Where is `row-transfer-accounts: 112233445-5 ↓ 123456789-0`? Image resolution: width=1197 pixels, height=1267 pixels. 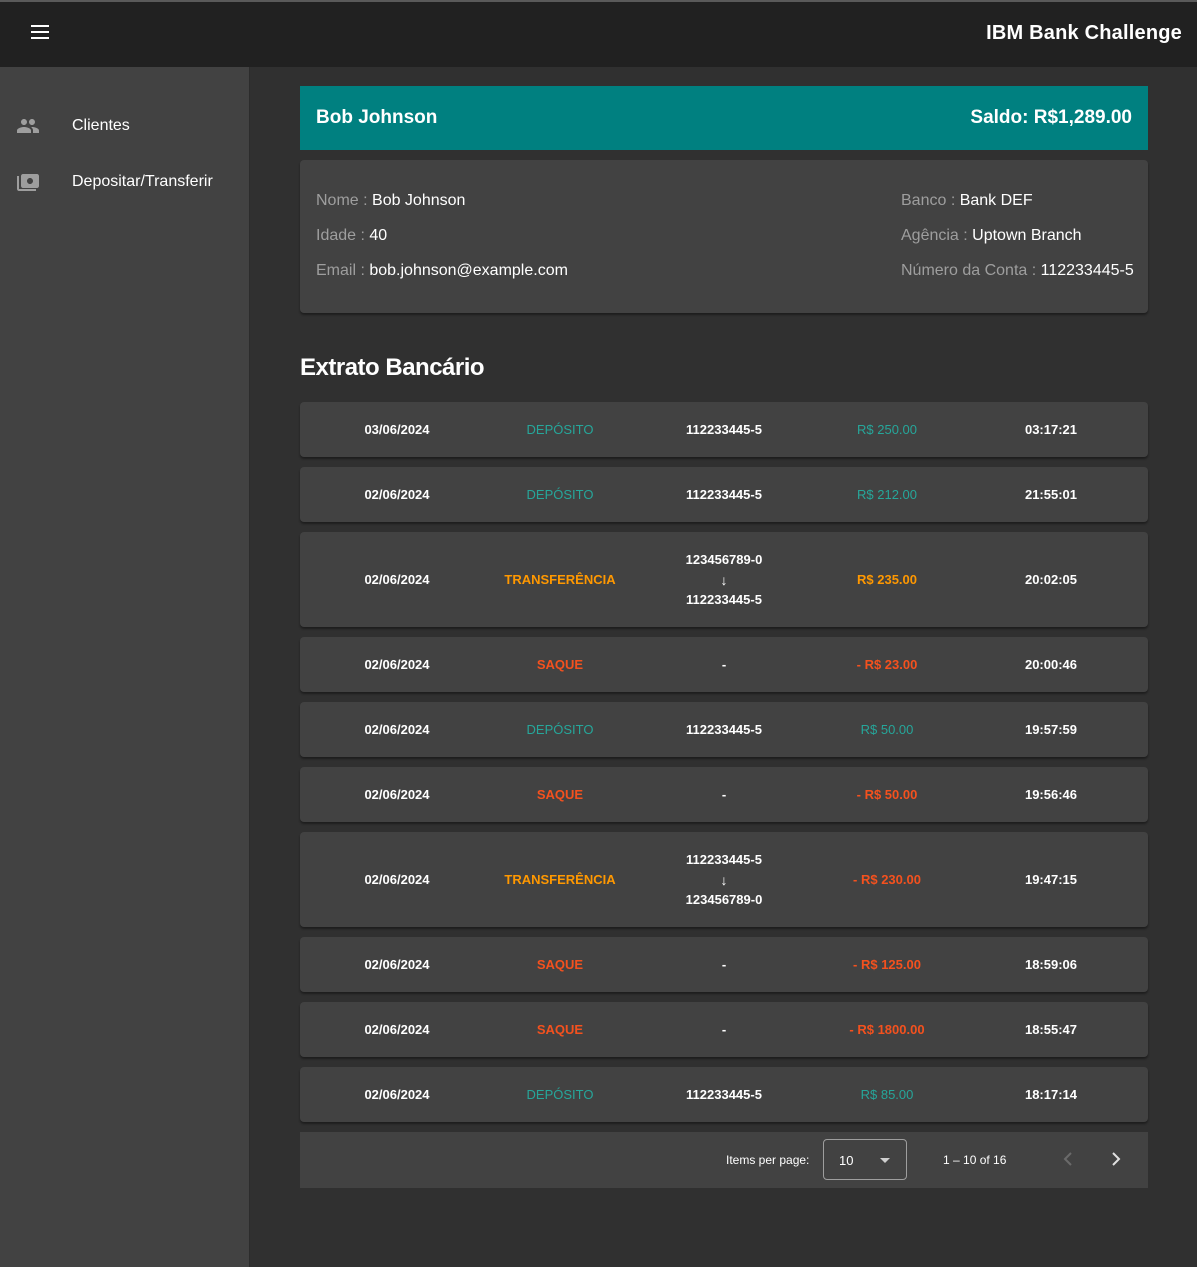 row-transfer-accounts: 112233445-5 ↓ 123456789-0 is located at coordinates (724, 879).